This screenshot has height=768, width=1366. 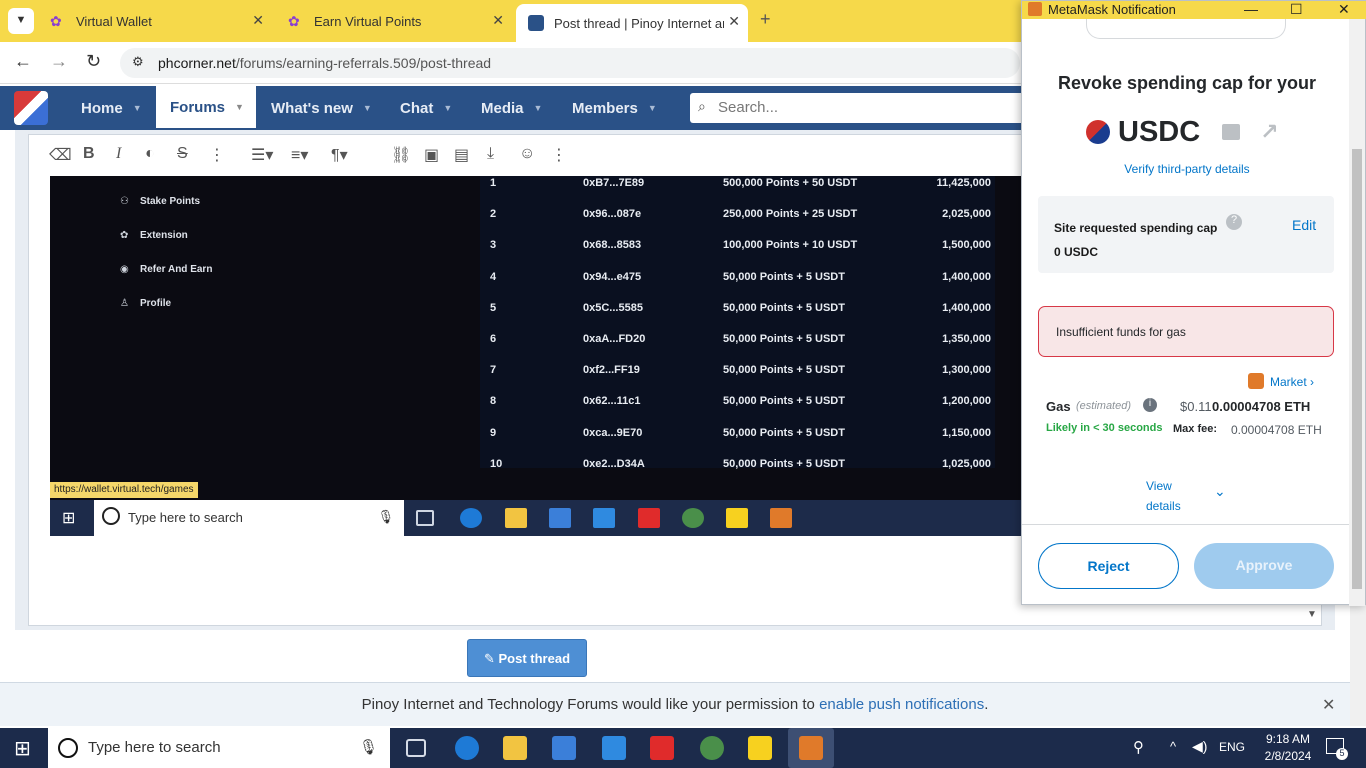 I want to click on strikethrough-icon: S, so click(x=182, y=154).